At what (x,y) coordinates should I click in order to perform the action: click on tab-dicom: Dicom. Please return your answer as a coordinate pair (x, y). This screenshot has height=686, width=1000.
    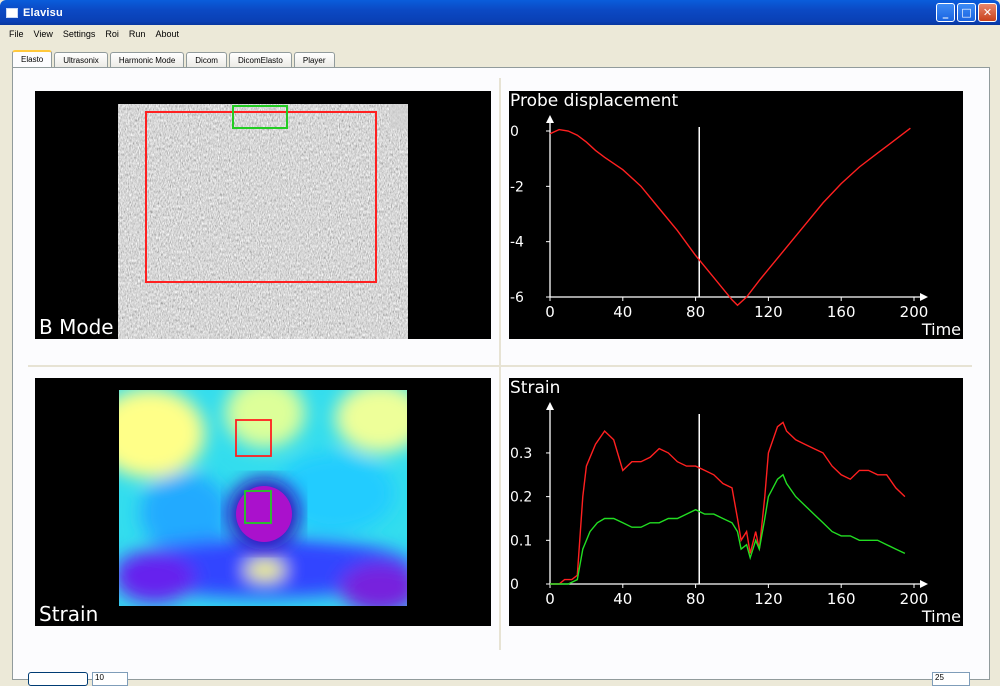
    Looking at the image, I should click on (206, 59).